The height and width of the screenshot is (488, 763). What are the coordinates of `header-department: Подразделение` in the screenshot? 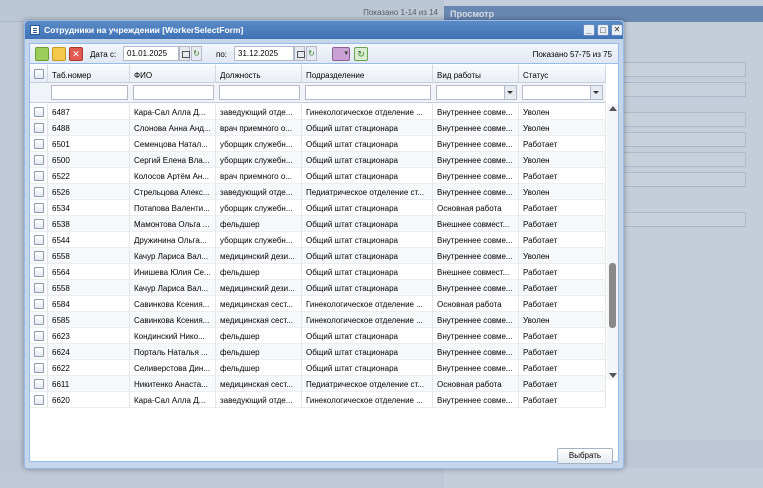 It's located at (367, 74).